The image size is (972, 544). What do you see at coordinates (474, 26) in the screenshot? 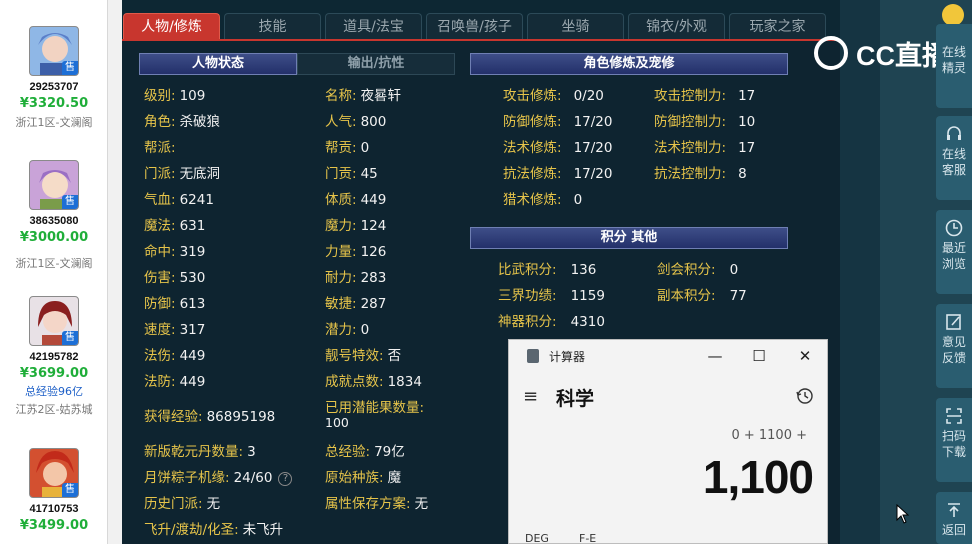
I see `tab-summons: 召唤兽/孩子` at bounding box center [474, 26].